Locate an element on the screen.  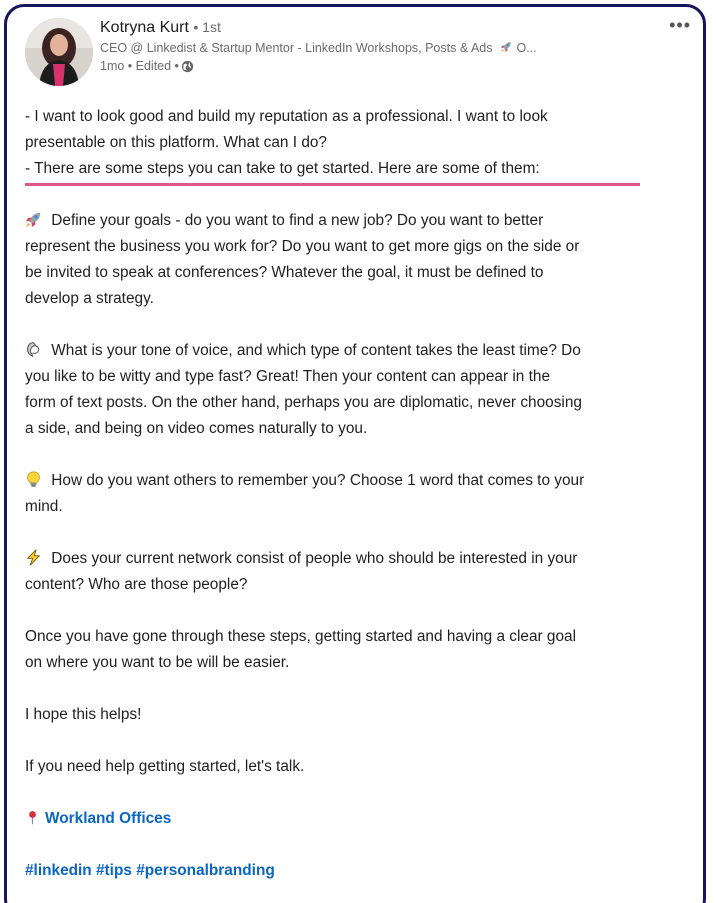
location-link: Workland Offices is located at coordinates (108, 818).